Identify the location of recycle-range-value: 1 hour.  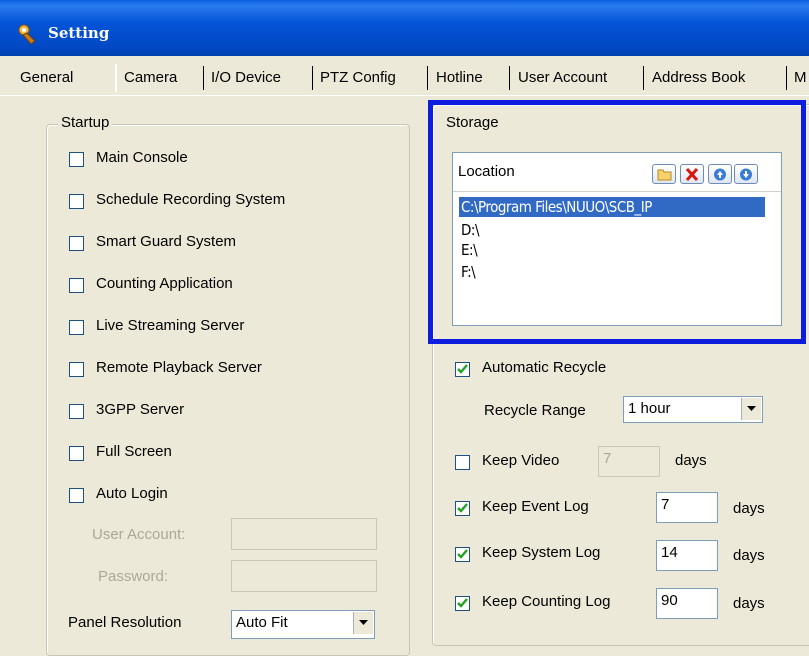
(649, 408).